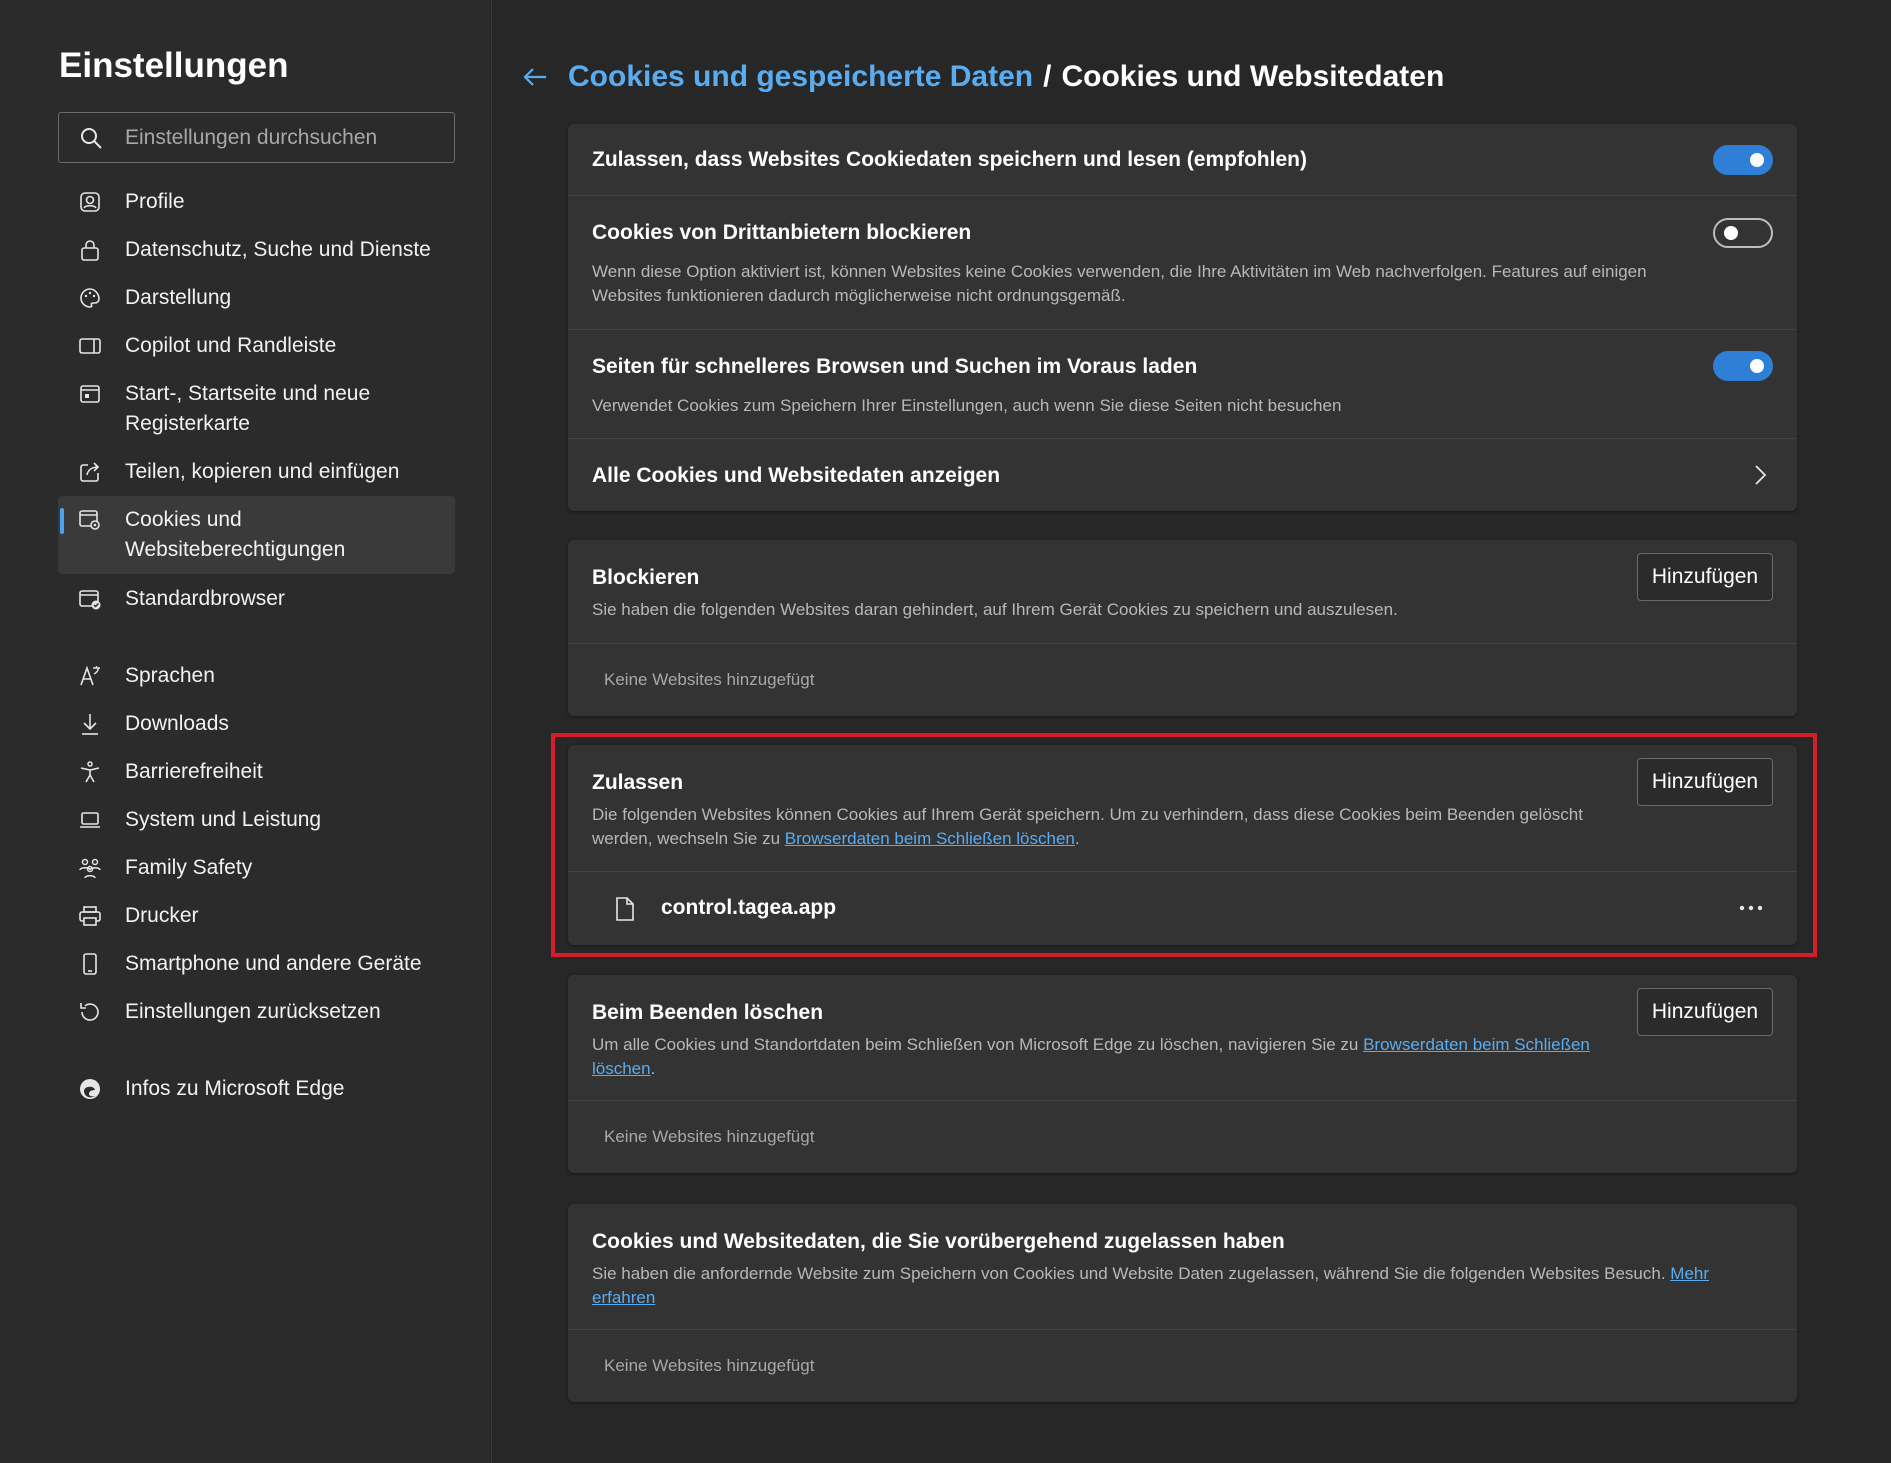 The height and width of the screenshot is (1463, 1891). I want to click on setting-title: Alle Cookies und Websitedaten anzeigen, so click(796, 475).